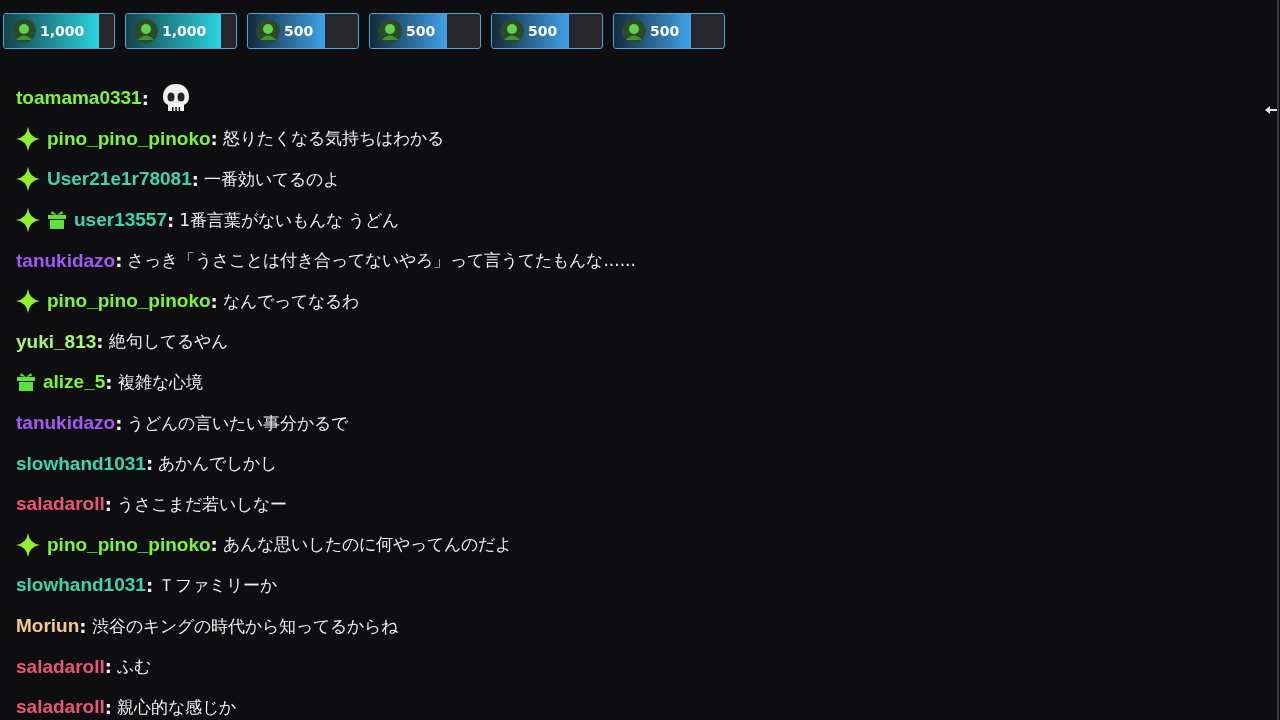  I want to click on chat-message: 親心的な感じか, so click(176, 707).